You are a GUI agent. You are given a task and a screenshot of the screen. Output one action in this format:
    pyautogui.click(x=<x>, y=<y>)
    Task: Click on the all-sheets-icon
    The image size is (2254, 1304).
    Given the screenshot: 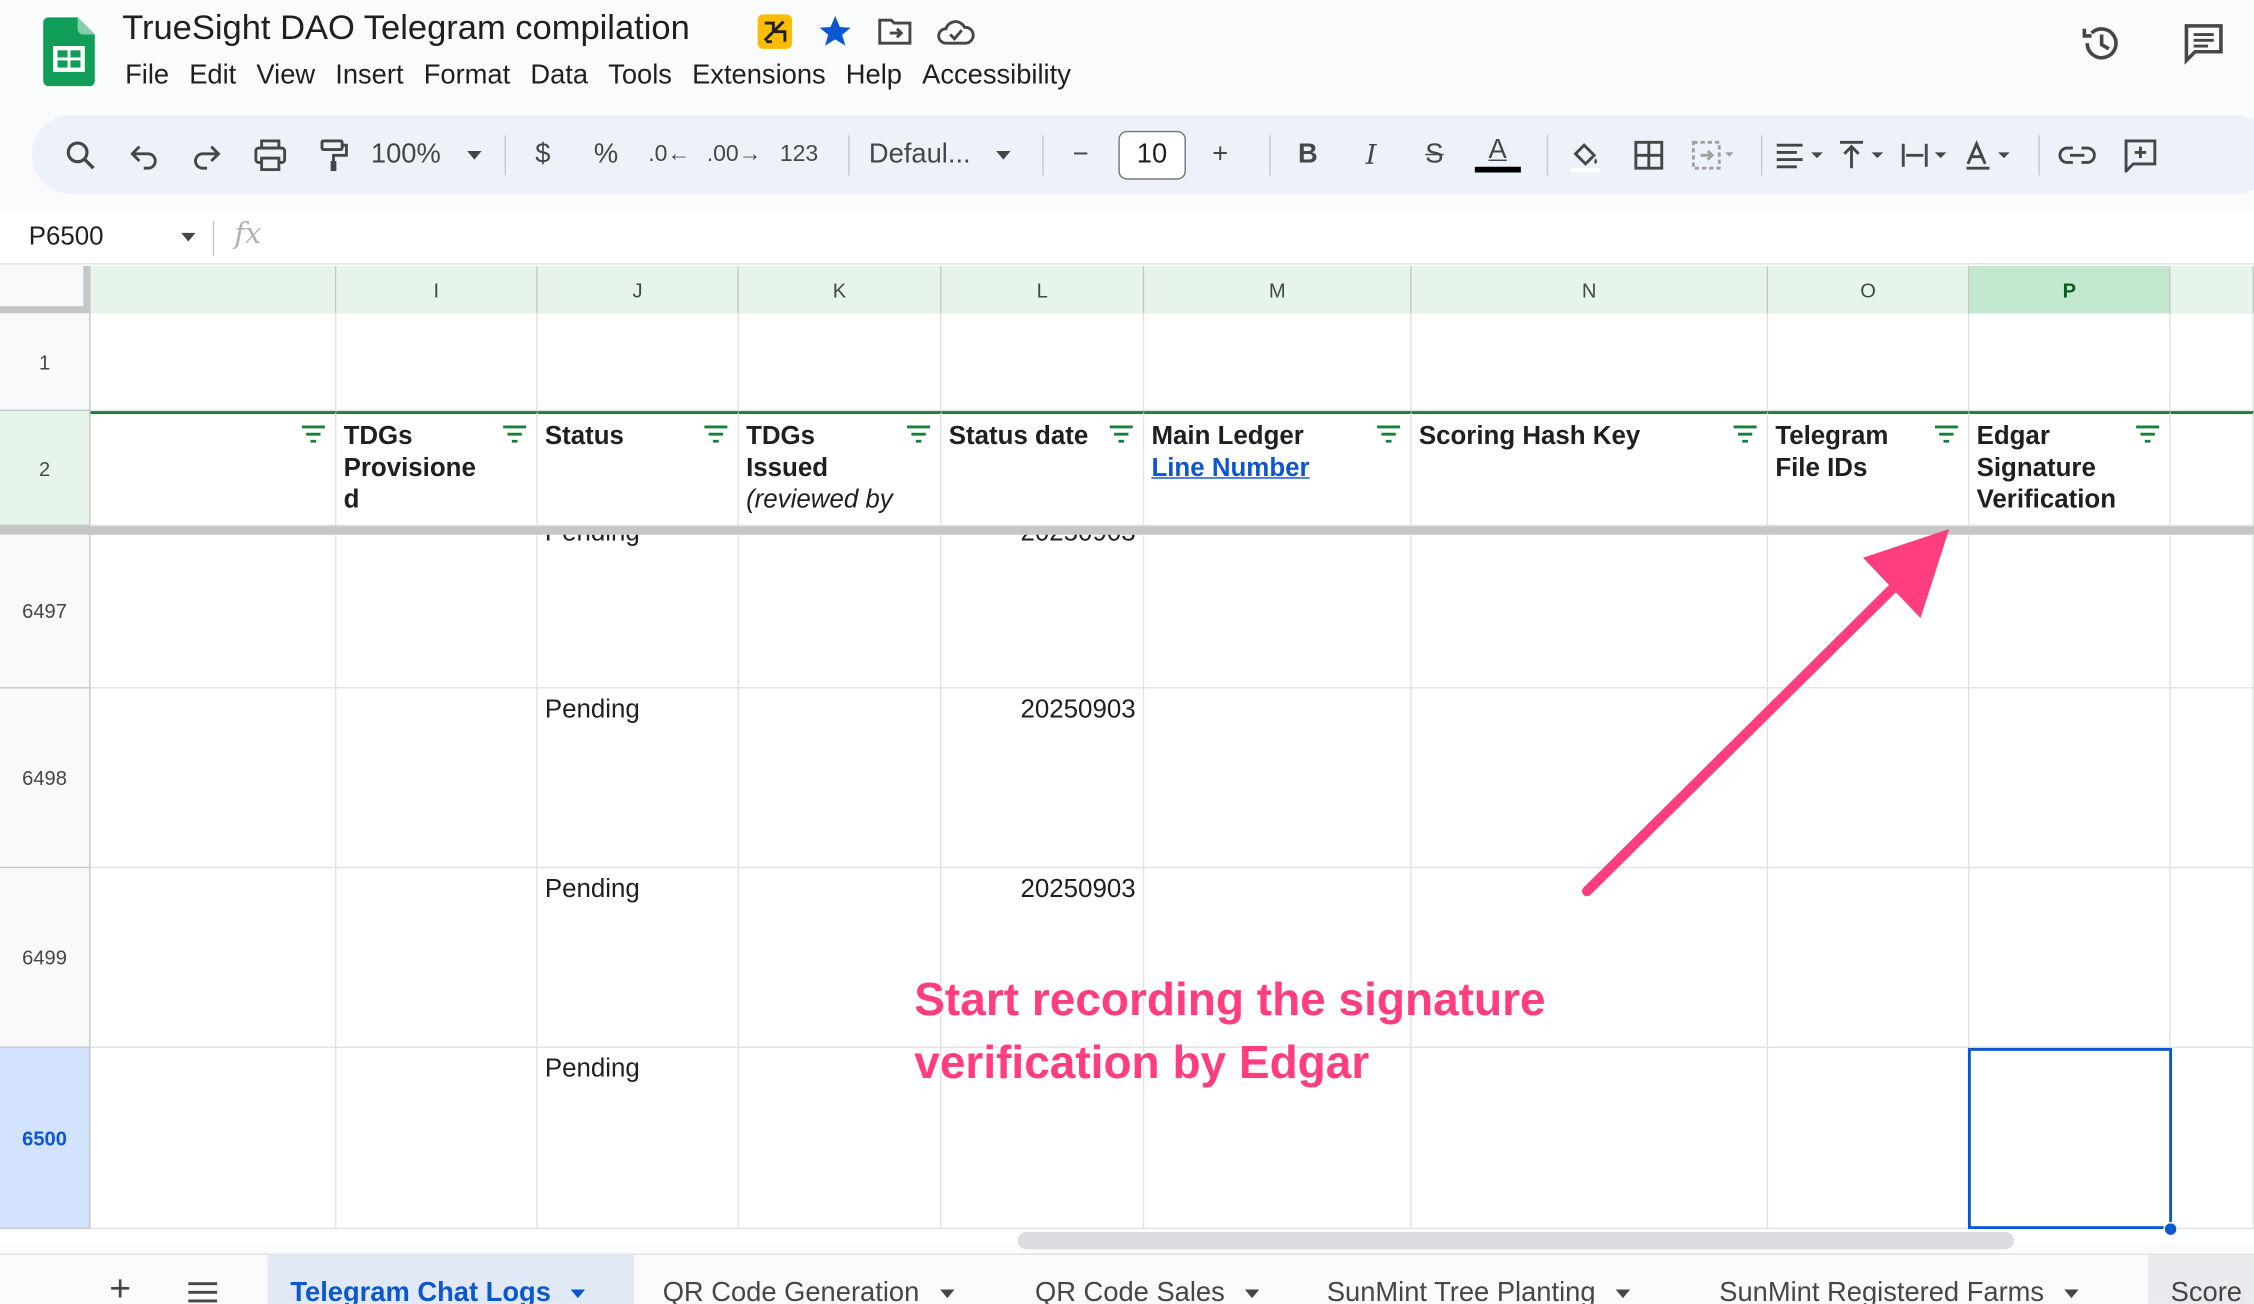 What is the action you would take?
    pyautogui.click(x=203, y=1292)
    